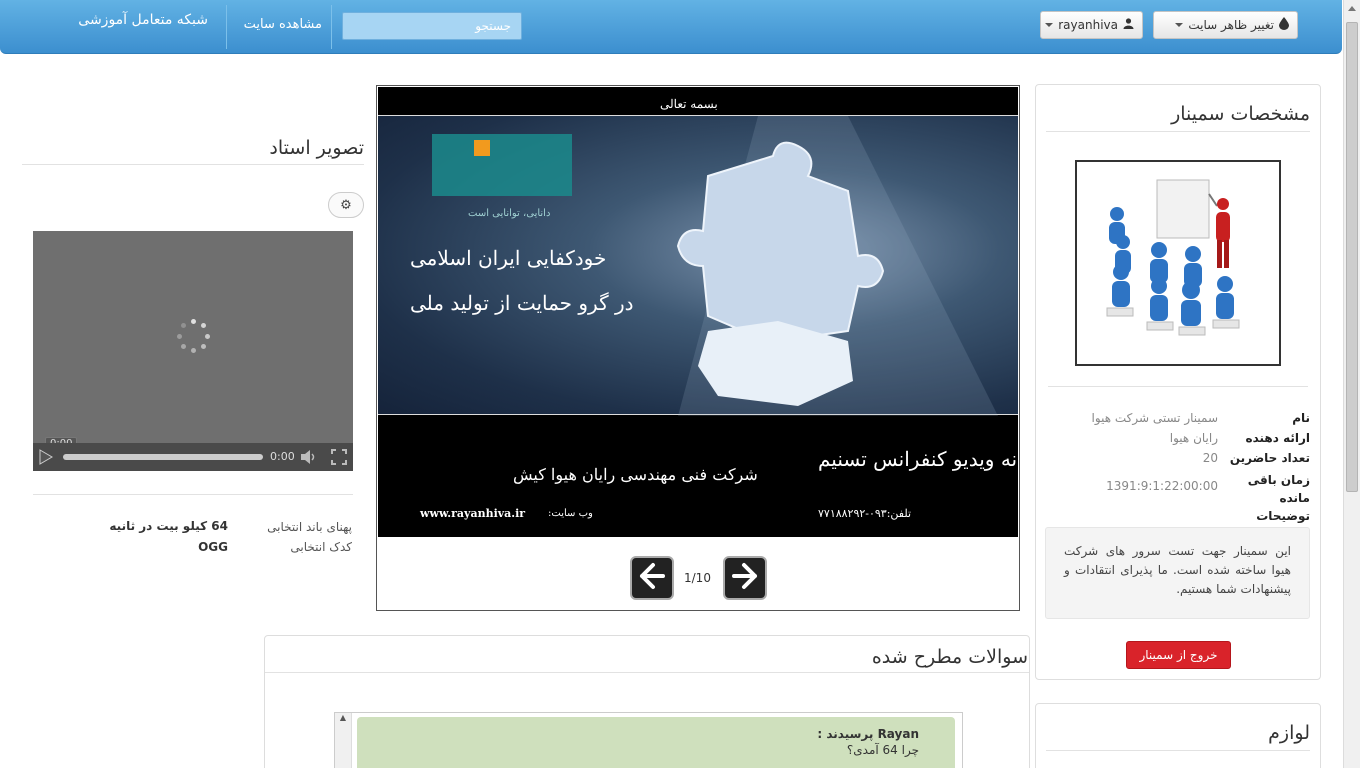  I want to click on change-theme-label: تغییر ظاهر سایت, so click(1231, 25).